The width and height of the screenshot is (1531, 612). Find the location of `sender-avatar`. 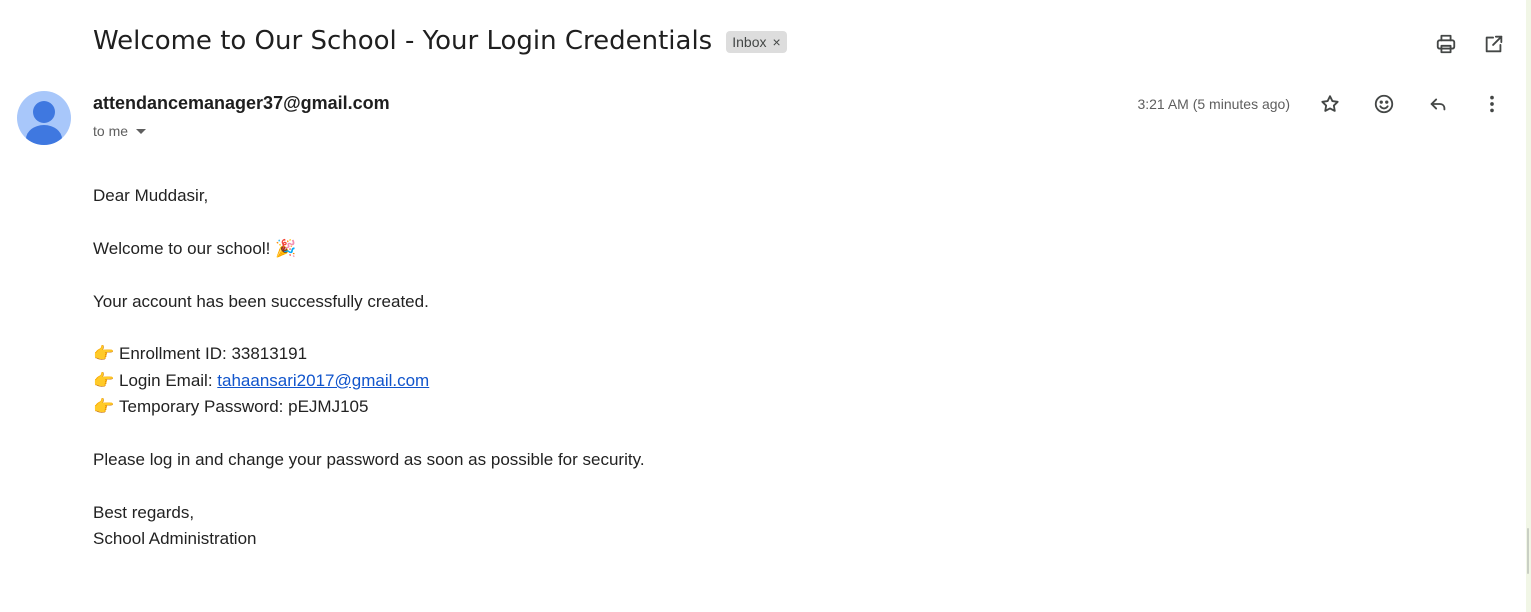

sender-avatar is located at coordinates (44, 118).